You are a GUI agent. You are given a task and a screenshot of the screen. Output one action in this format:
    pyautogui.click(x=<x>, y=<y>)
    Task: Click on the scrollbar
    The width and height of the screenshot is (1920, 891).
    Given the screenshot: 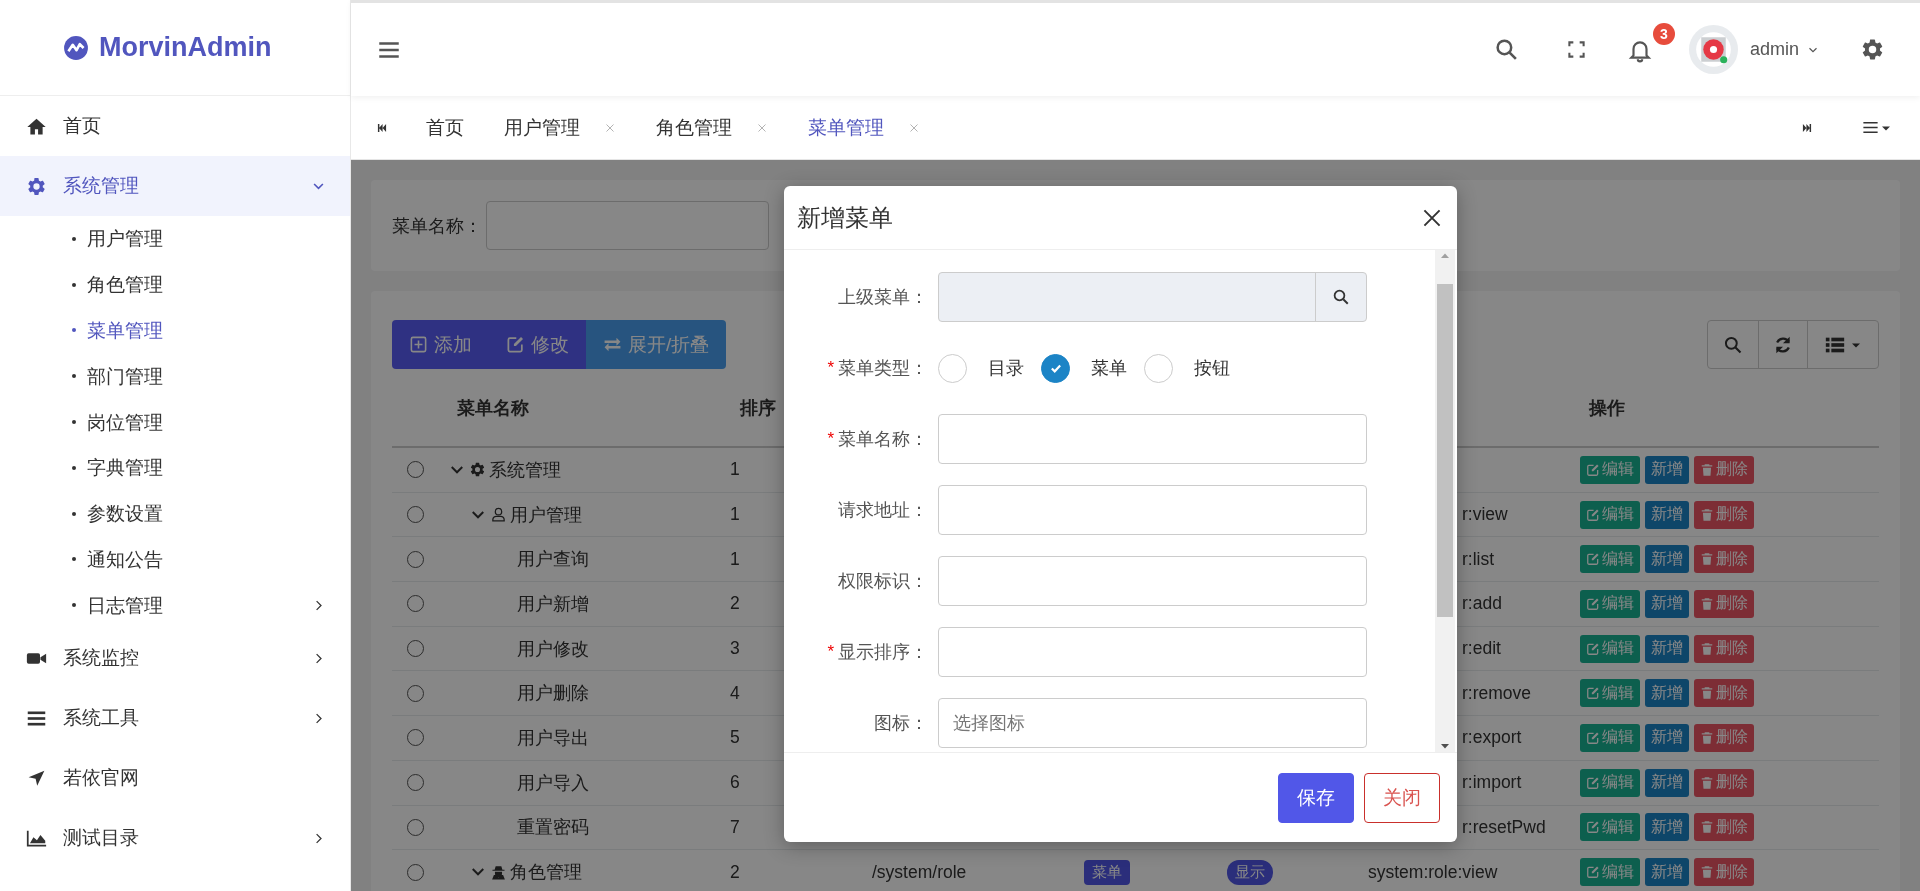 What is the action you would take?
    pyautogui.click(x=1445, y=501)
    